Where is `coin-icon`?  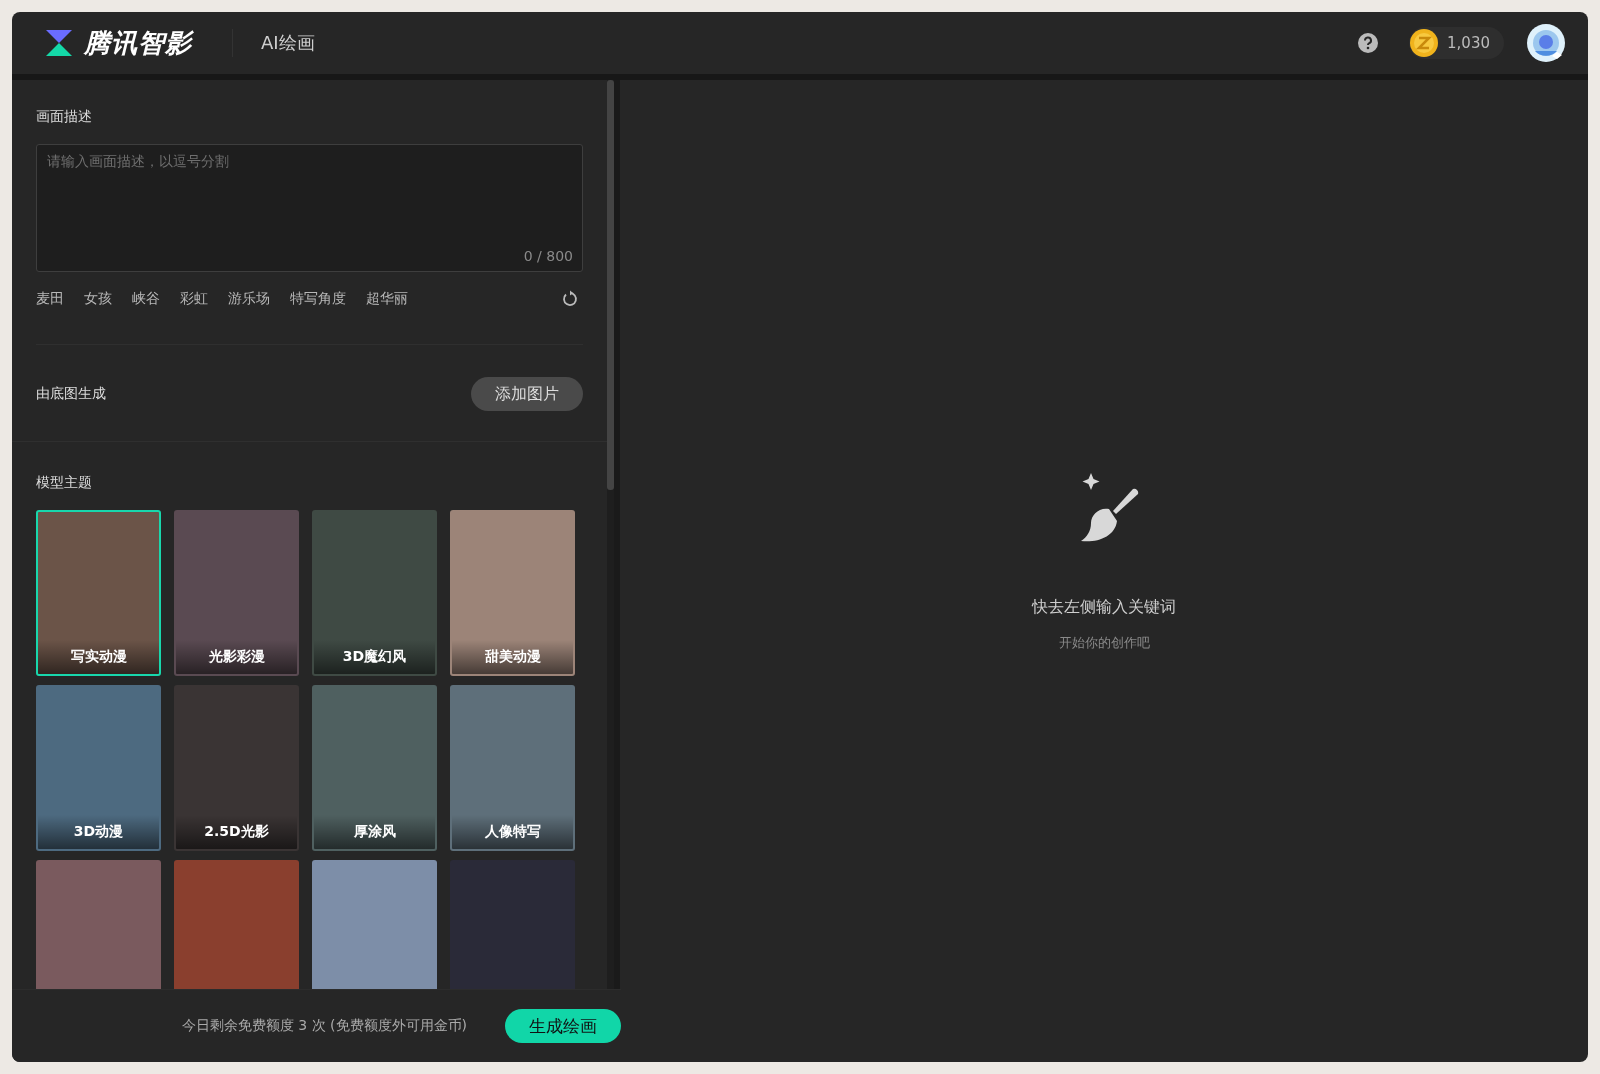
coin-icon is located at coordinates (1424, 43).